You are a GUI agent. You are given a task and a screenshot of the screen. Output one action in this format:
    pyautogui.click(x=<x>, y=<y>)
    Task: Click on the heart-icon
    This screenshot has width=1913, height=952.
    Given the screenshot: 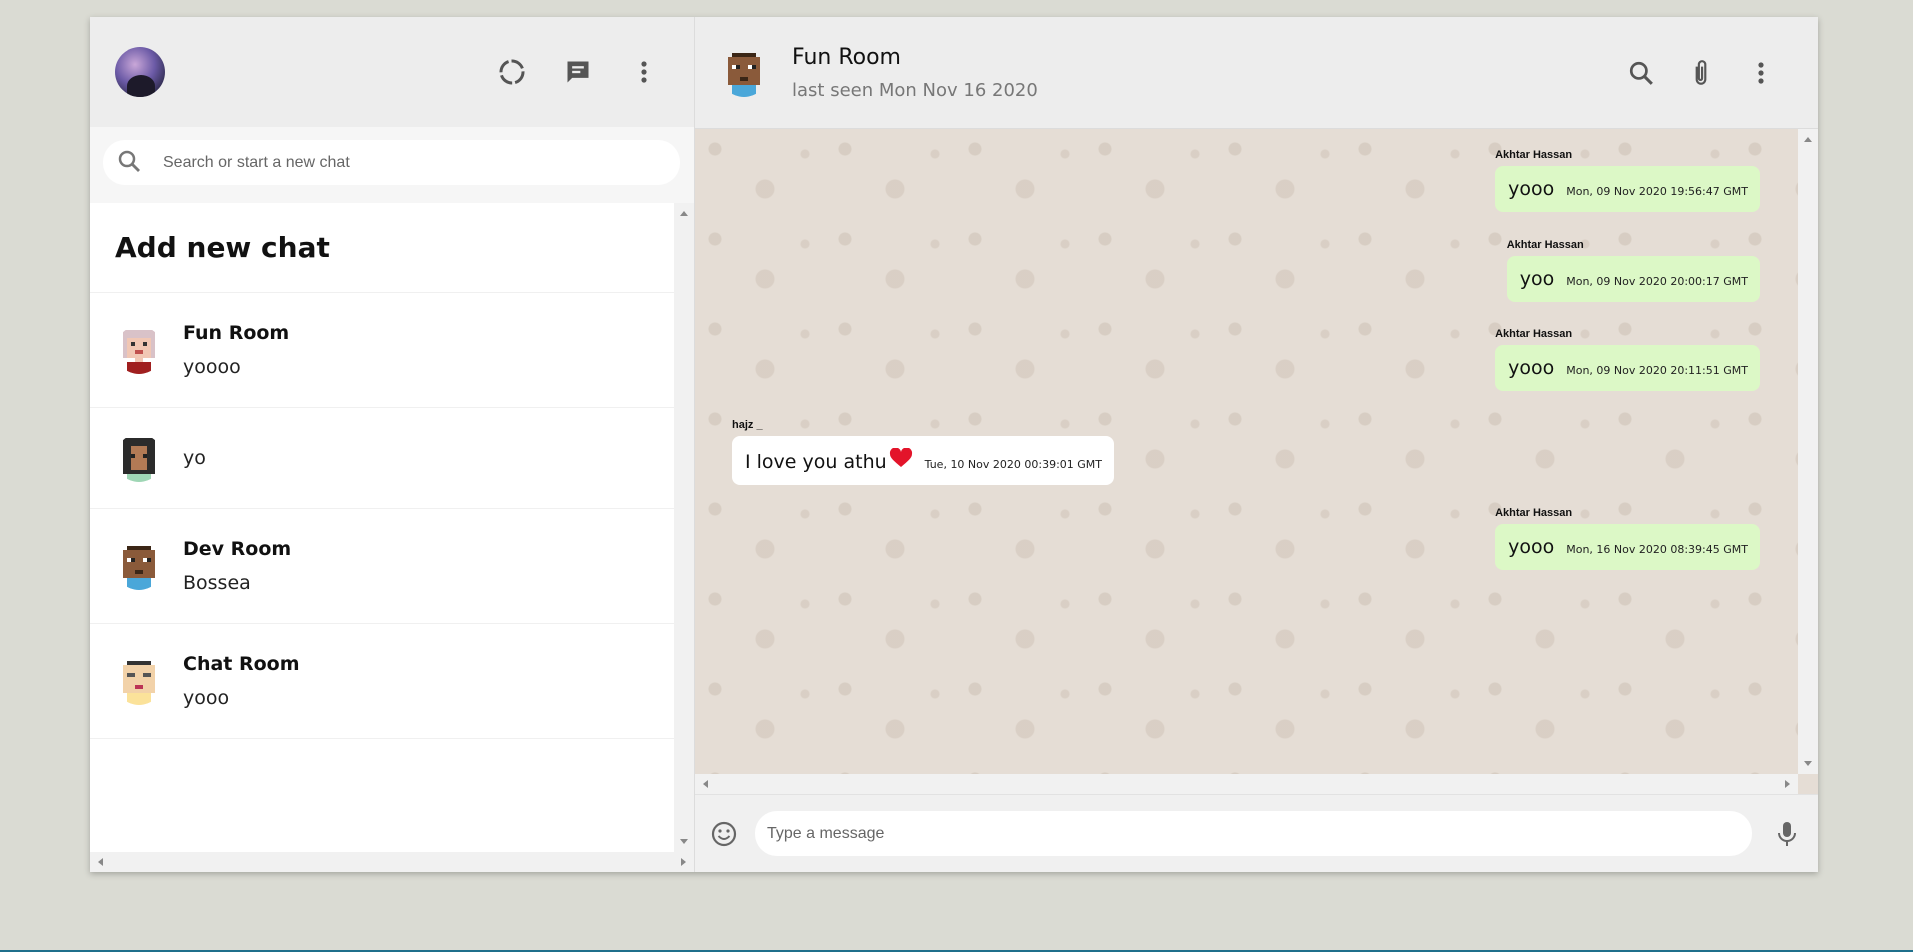 What is the action you would take?
    pyautogui.click(x=901, y=459)
    